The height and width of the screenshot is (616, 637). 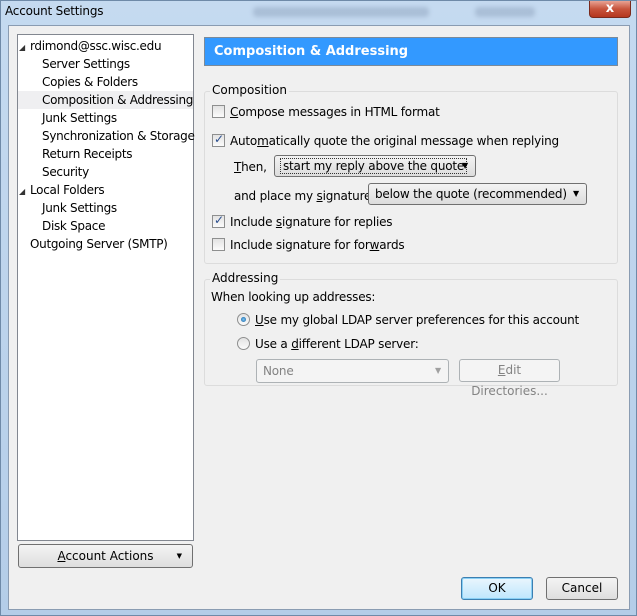 I want to click on signature-position-label: and place my signature, so click(x=303, y=196).